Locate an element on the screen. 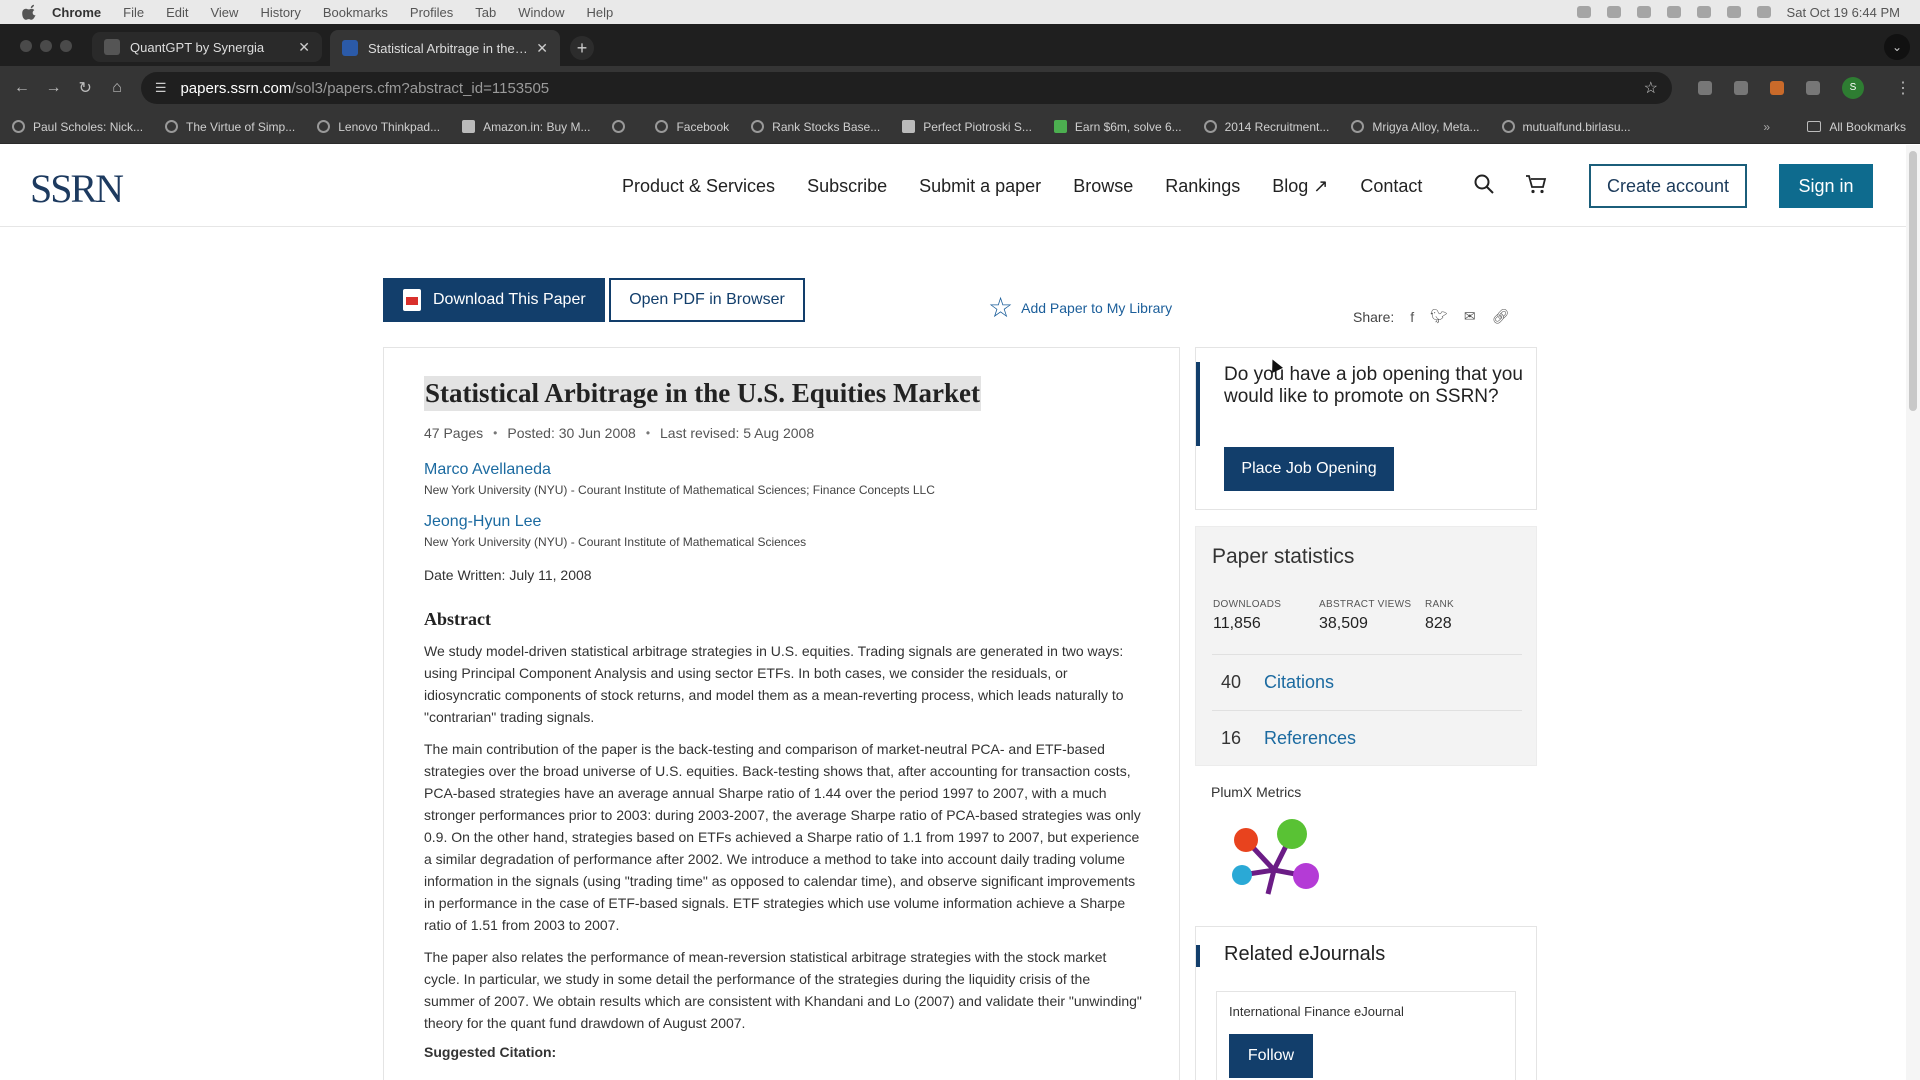 This screenshot has width=1920, height=1080. control-center-icon is located at coordinates (1763, 12).